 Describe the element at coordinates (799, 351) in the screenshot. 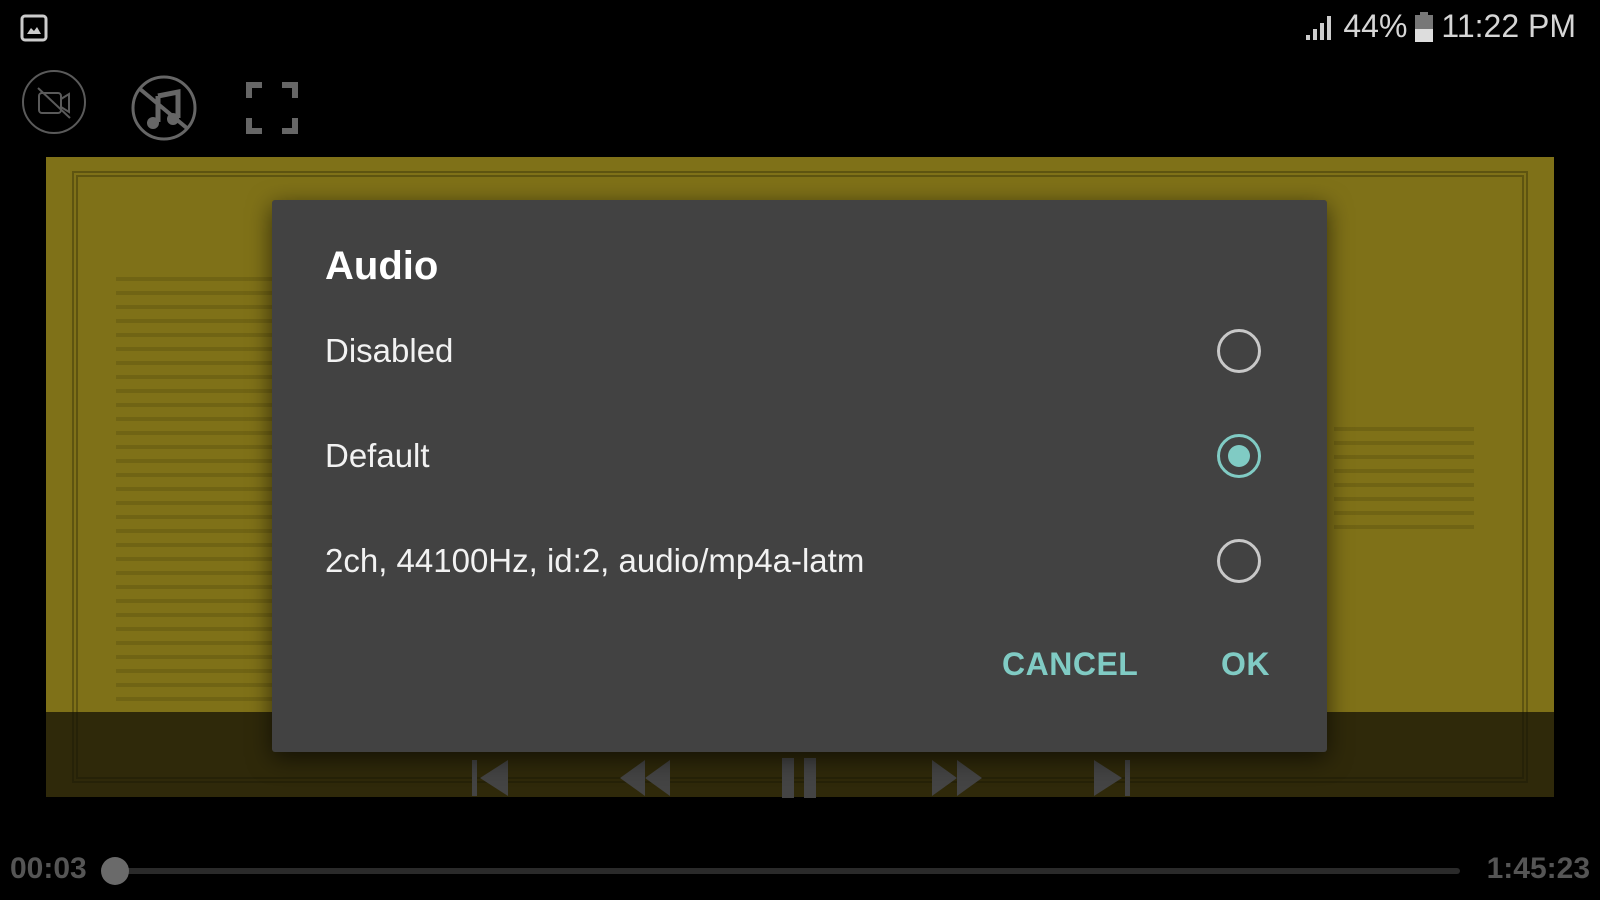

I see `option-disabled: Disabled` at that location.